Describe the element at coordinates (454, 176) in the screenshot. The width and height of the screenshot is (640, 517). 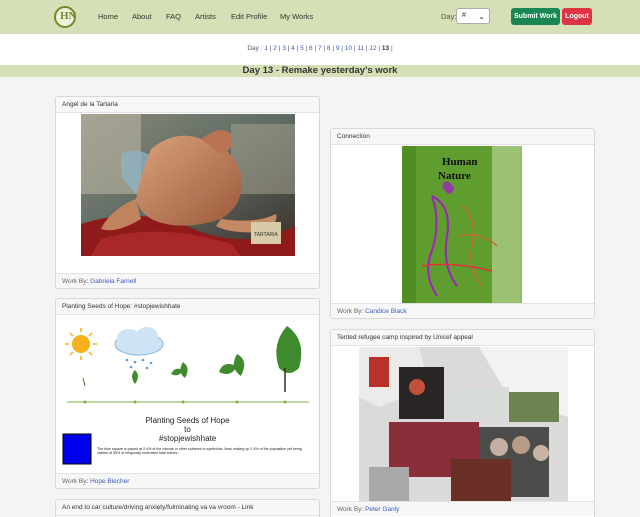
I see `artwork-text: Nature` at that location.